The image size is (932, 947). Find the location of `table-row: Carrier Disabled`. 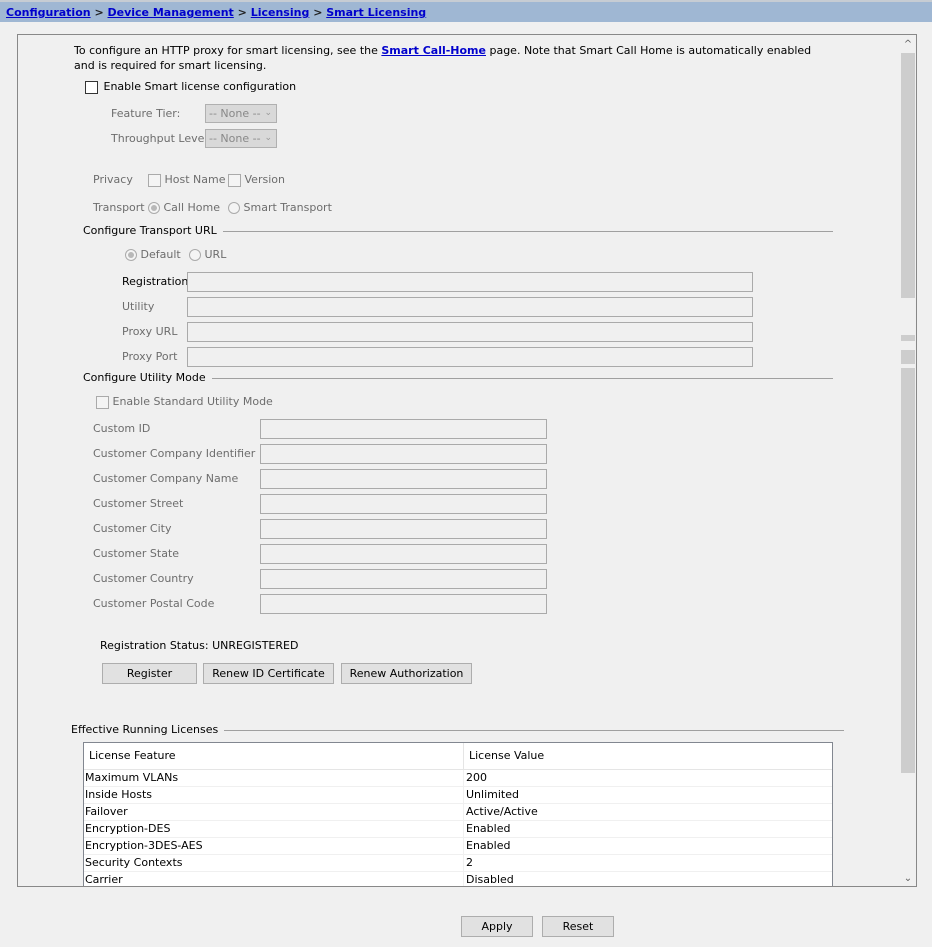

table-row: Carrier Disabled is located at coordinates (458, 879).